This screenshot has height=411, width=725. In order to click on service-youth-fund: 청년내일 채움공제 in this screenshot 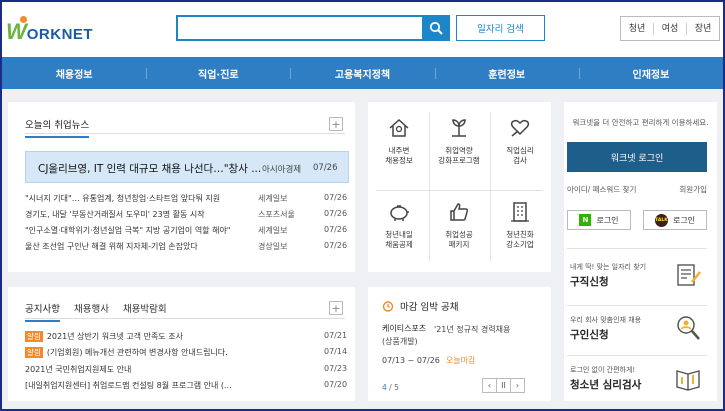, I will do `click(399, 224)`.